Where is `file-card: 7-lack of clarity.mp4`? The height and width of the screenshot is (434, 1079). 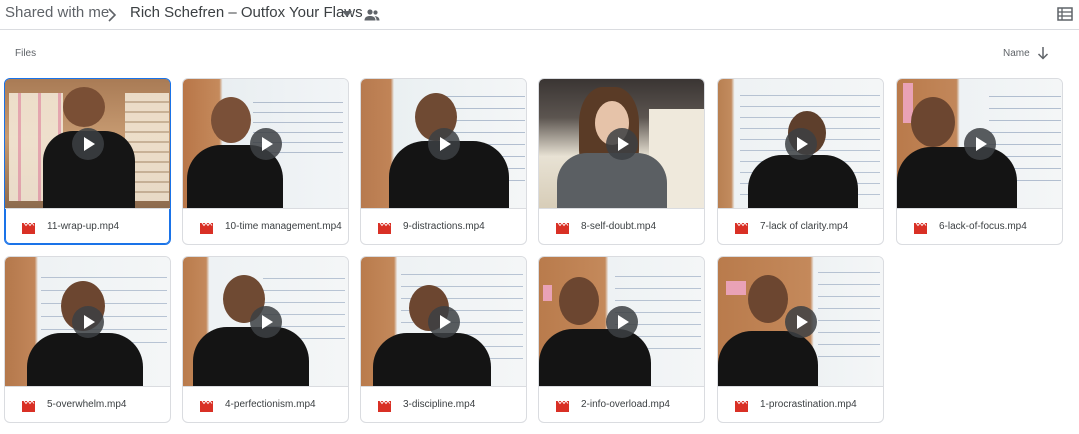
file-card: 7-lack of clarity.mp4 is located at coordinates (800, 161).